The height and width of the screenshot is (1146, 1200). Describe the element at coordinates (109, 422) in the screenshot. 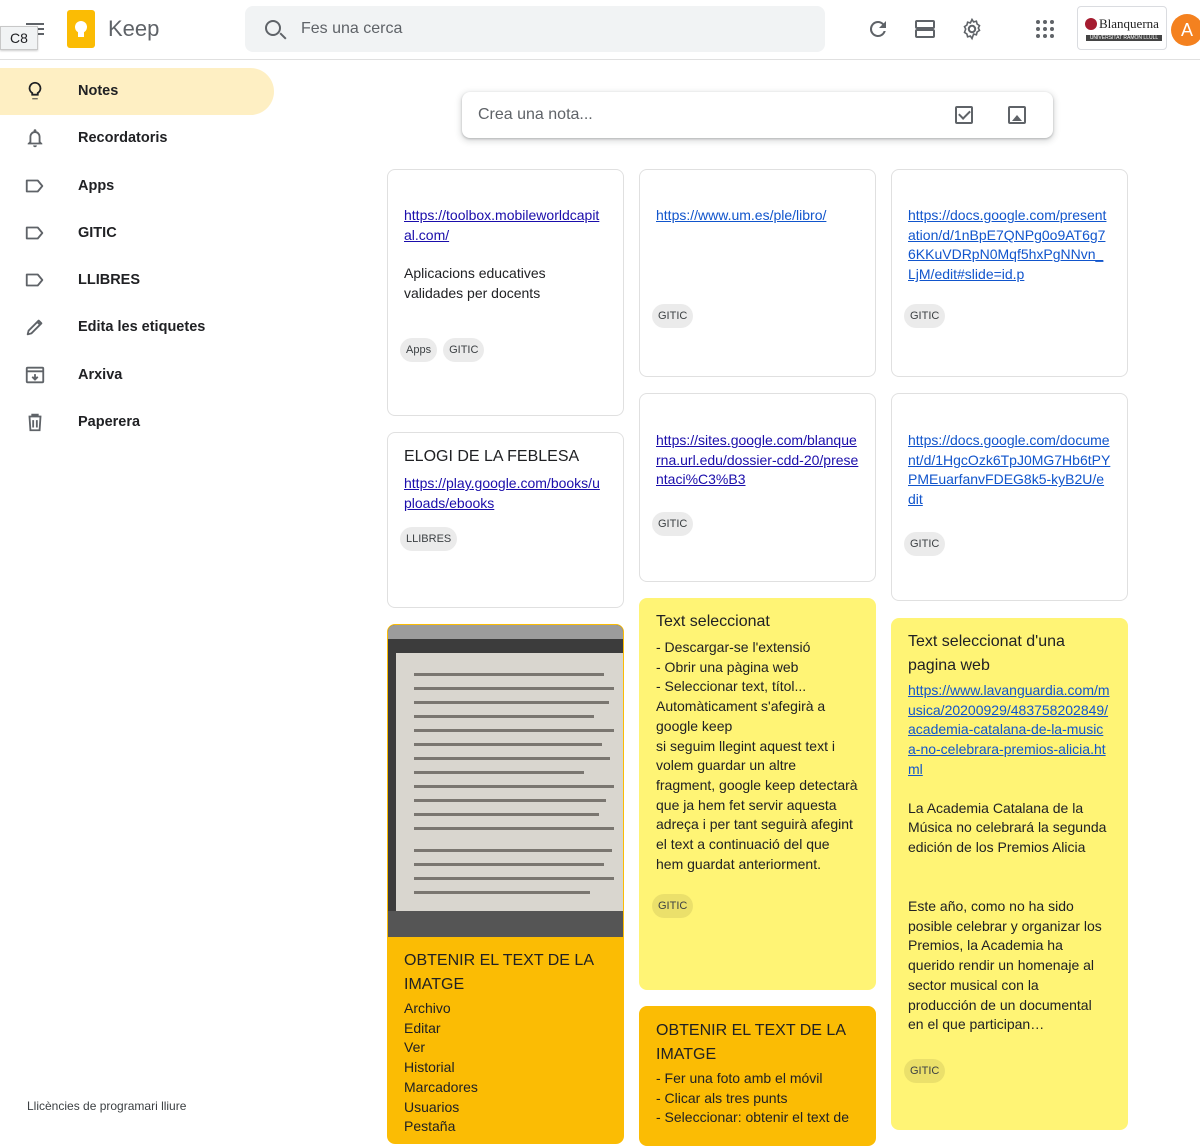

I see `sidebar-item-label: Paperera` at that location.